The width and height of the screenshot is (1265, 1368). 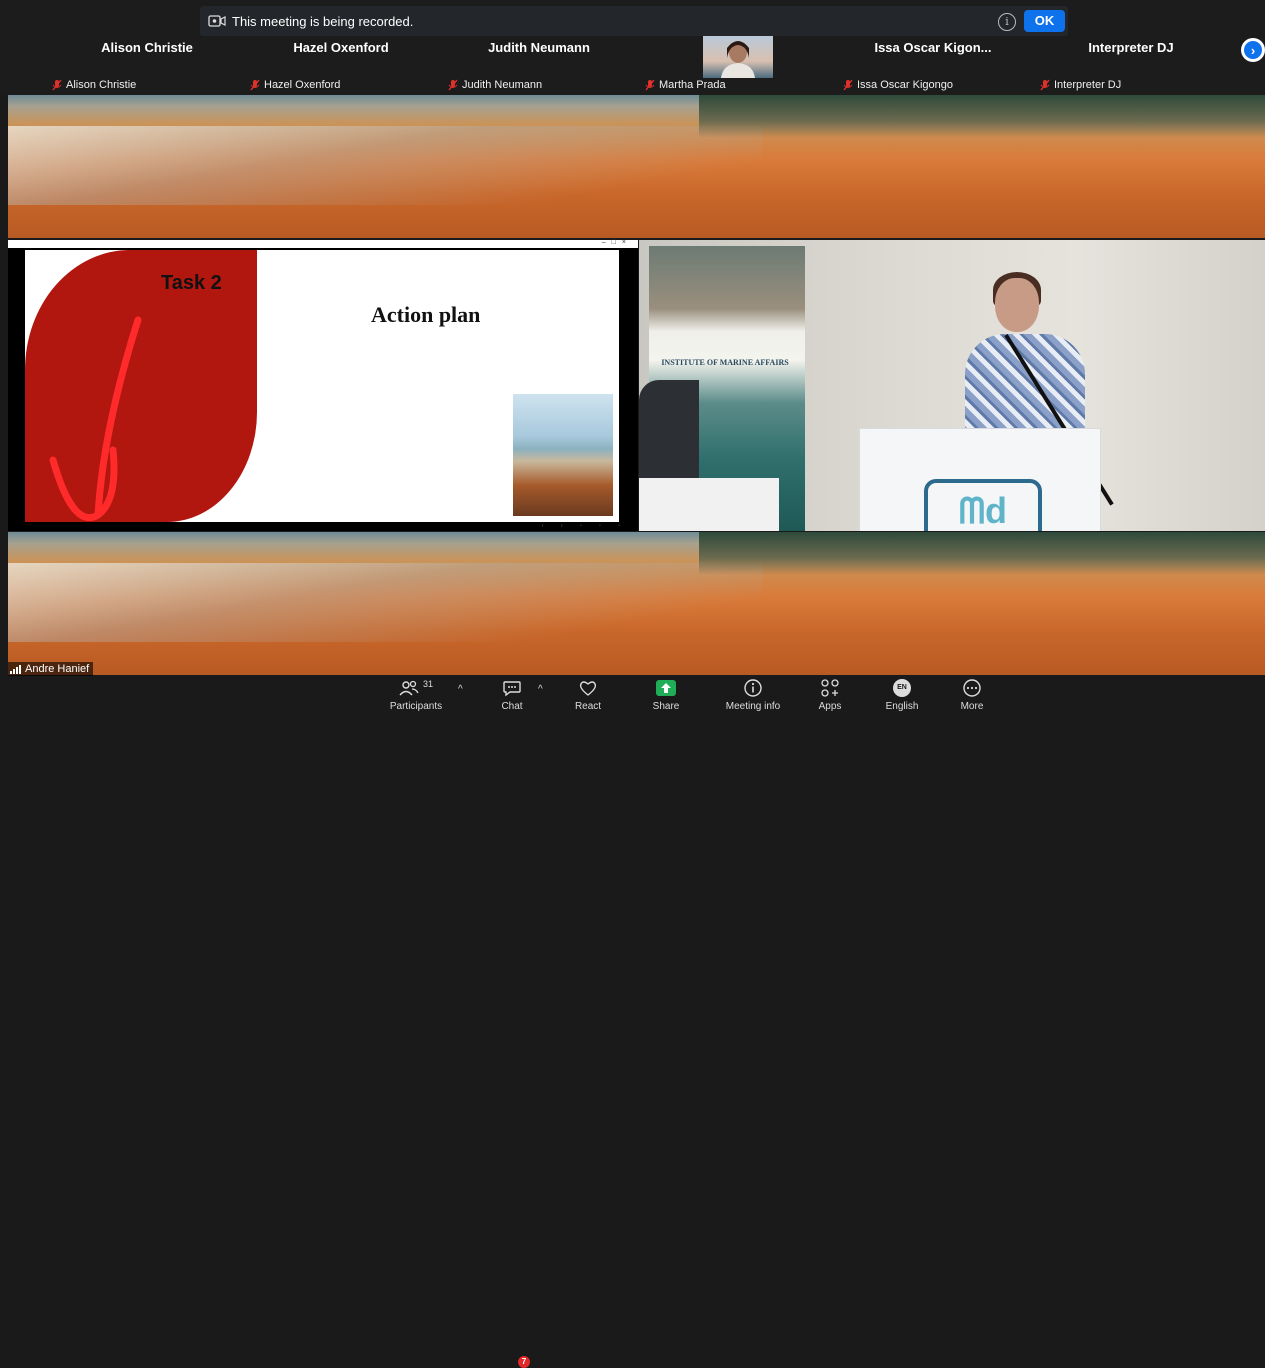 I want to click on participant-label: Judith Neumann, so click(x=502, y=85).